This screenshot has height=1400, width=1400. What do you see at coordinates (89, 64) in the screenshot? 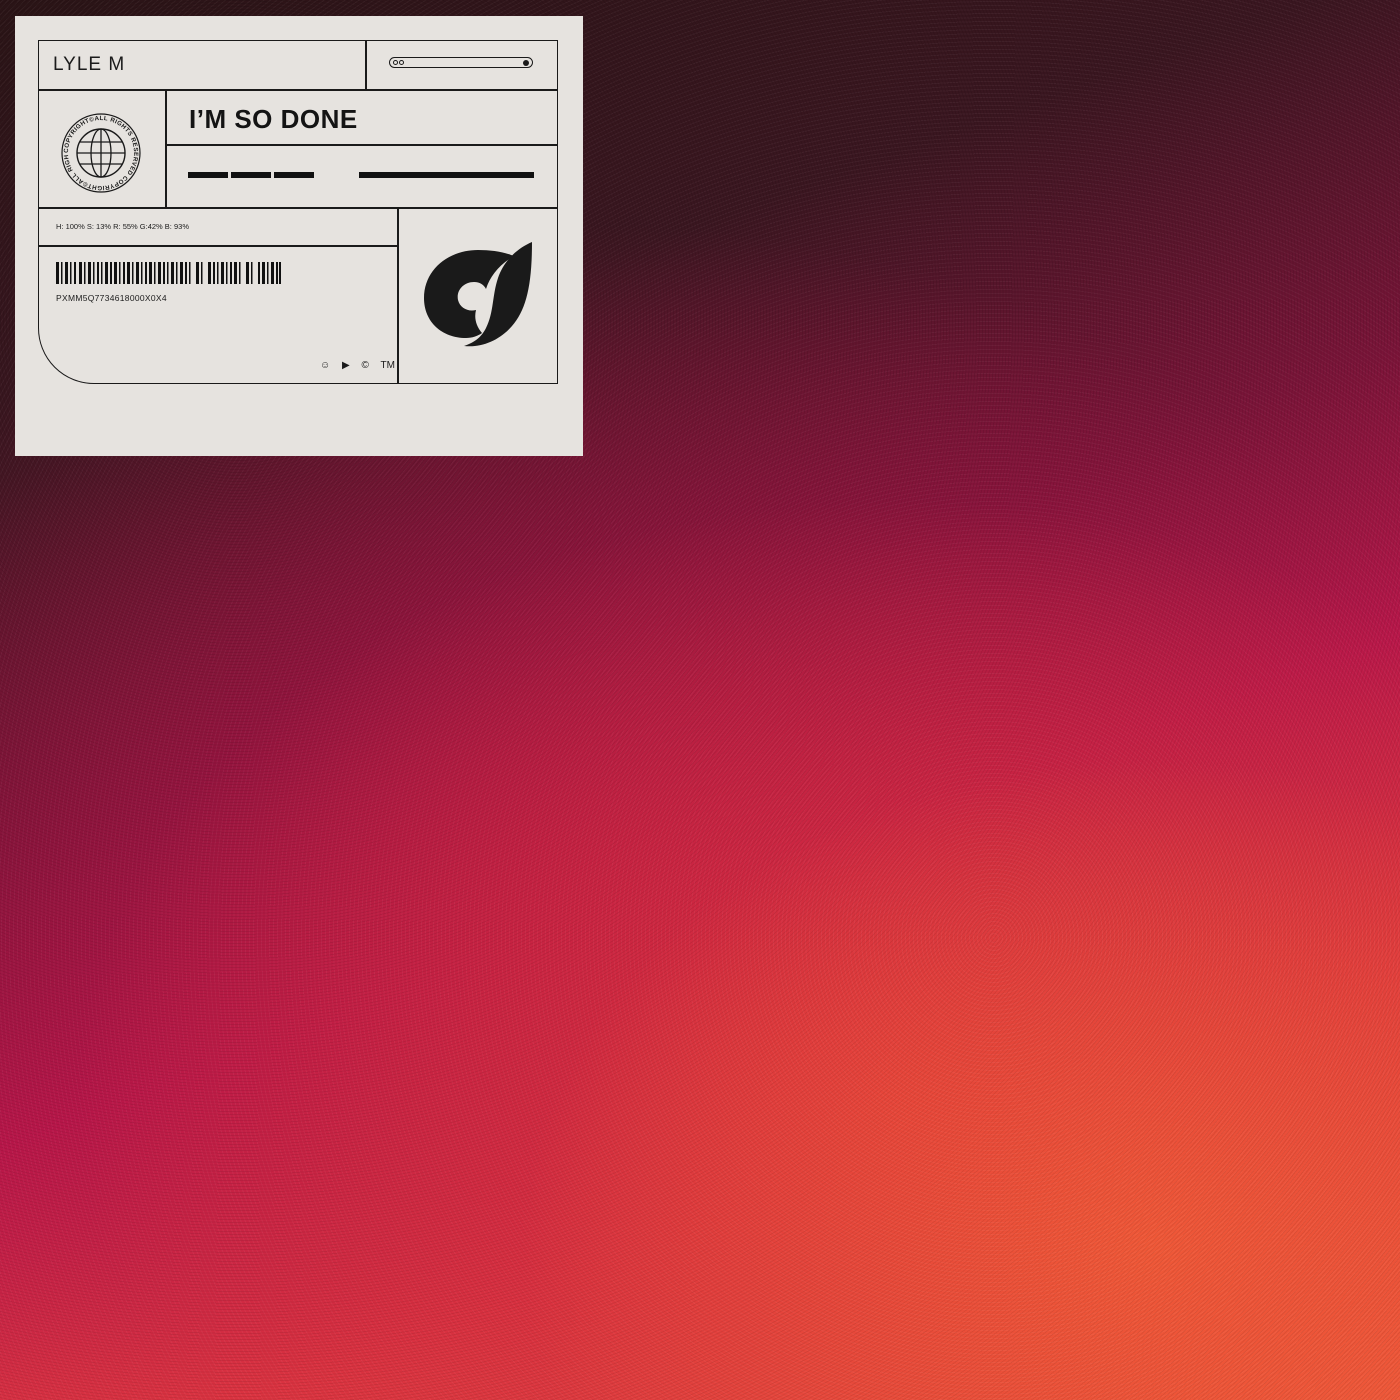
I see `artist-name: LYLE M` at bounding box center [89, 64].